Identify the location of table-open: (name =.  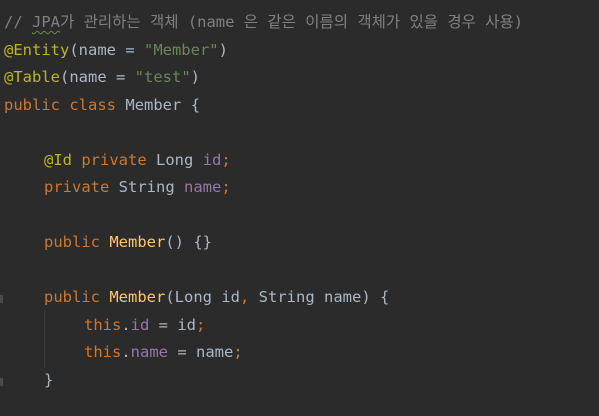
(97, 77).